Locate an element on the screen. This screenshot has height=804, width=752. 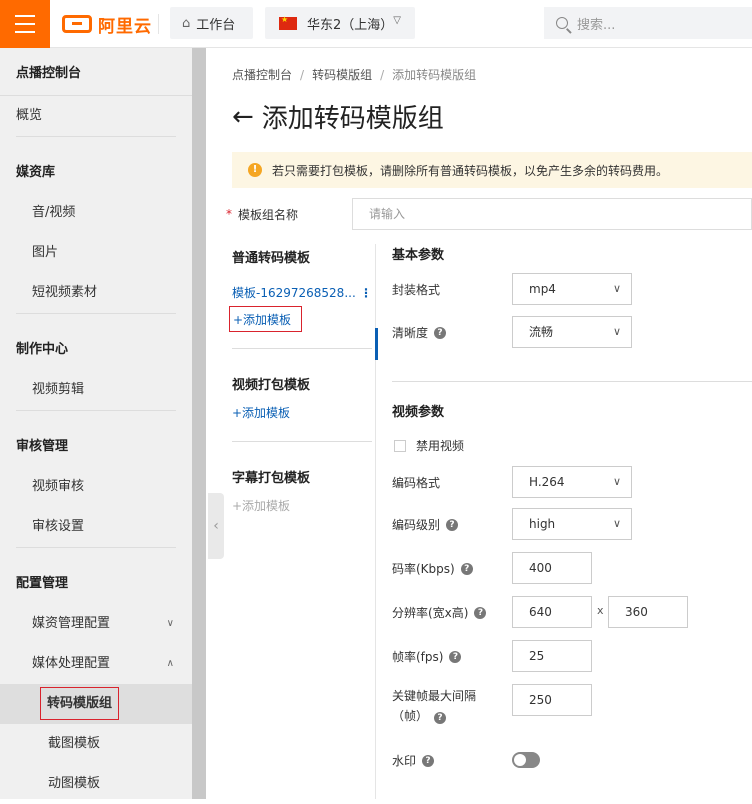
chevron-up-icon: ∧ is located at coordinates (170, 663).